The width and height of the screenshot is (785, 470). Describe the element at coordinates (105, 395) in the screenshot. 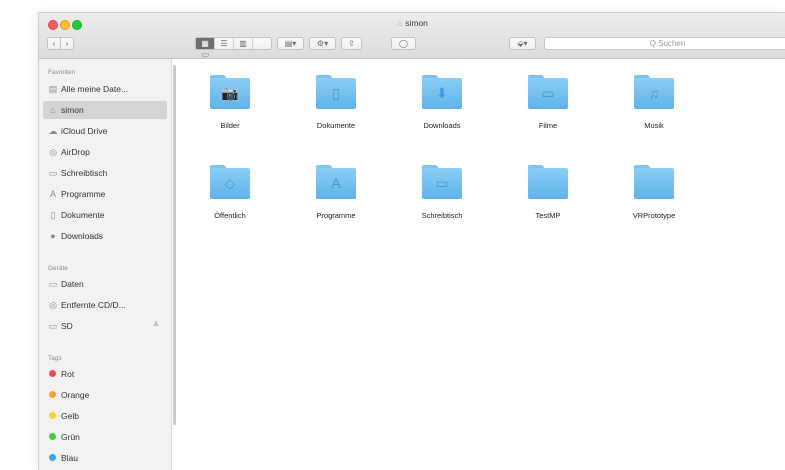

I see `sidebar-item: Orange` at that location.